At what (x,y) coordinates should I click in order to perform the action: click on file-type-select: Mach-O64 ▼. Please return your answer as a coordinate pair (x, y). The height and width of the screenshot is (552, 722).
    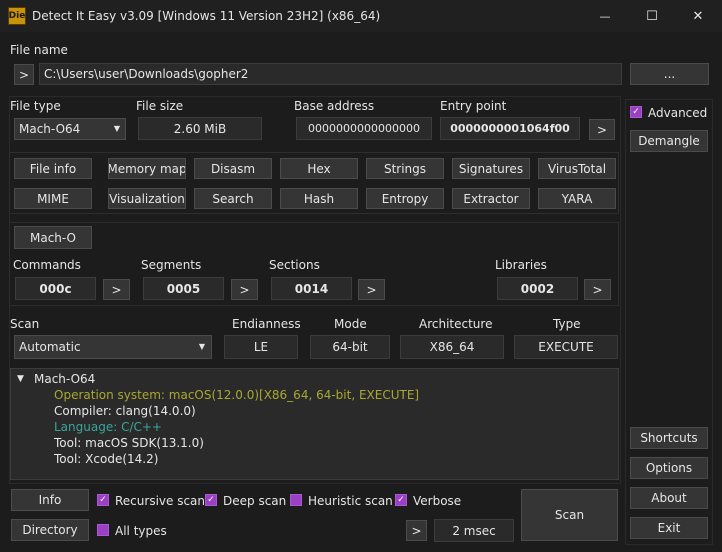
    Looking at the image, I should click on (70, 129).